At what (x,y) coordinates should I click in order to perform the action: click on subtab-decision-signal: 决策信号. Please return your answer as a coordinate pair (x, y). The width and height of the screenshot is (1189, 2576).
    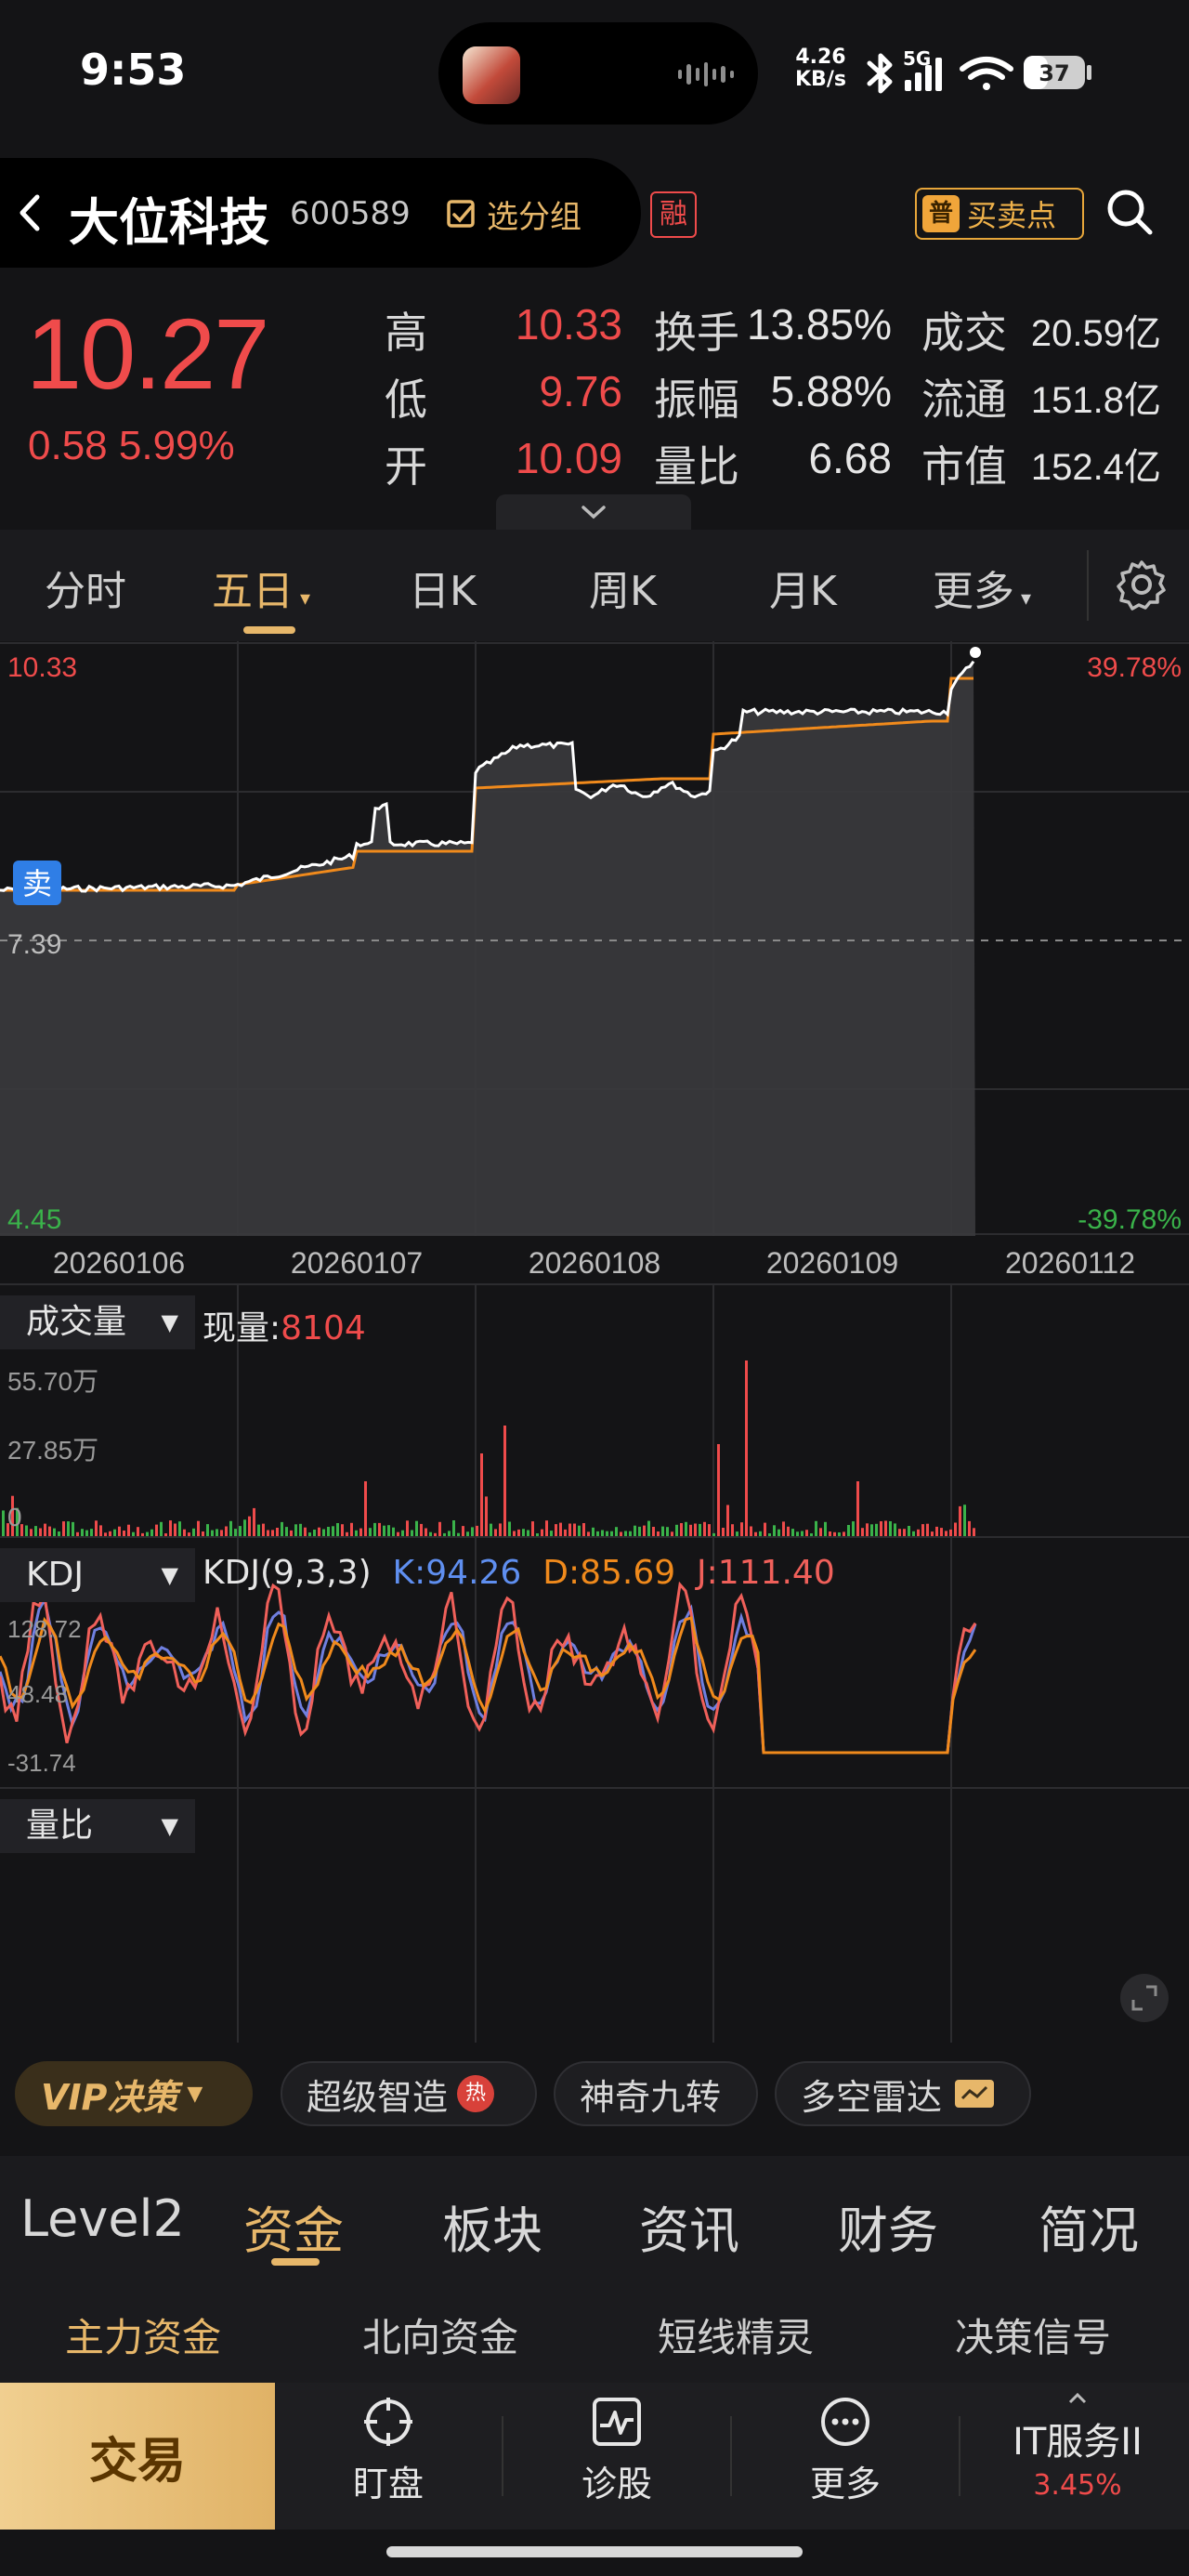
    Looking at the image, I should click on (1033, 2335).